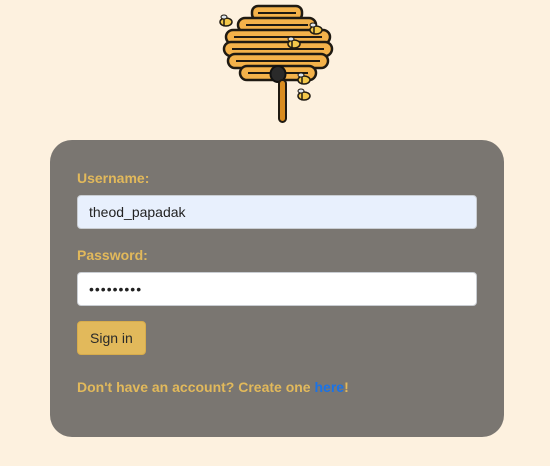  What do you see at coordinates (330, 387) in the screenshot?
I see `signup-link: here` at bounding box center [330, 387].